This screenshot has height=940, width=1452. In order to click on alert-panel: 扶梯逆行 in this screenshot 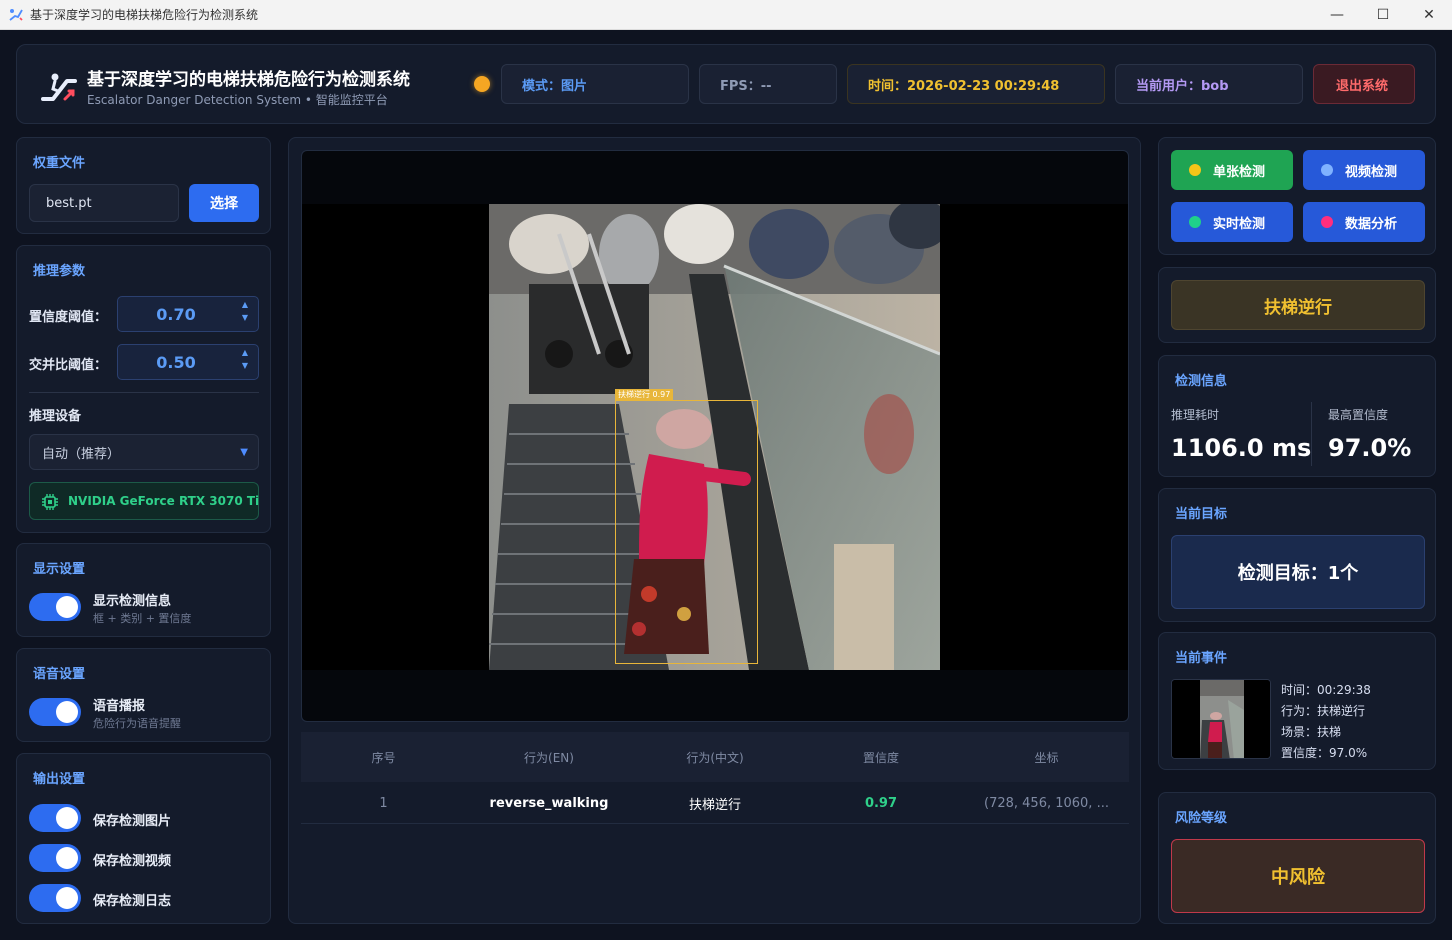, I will do `click(1297, 305)`.